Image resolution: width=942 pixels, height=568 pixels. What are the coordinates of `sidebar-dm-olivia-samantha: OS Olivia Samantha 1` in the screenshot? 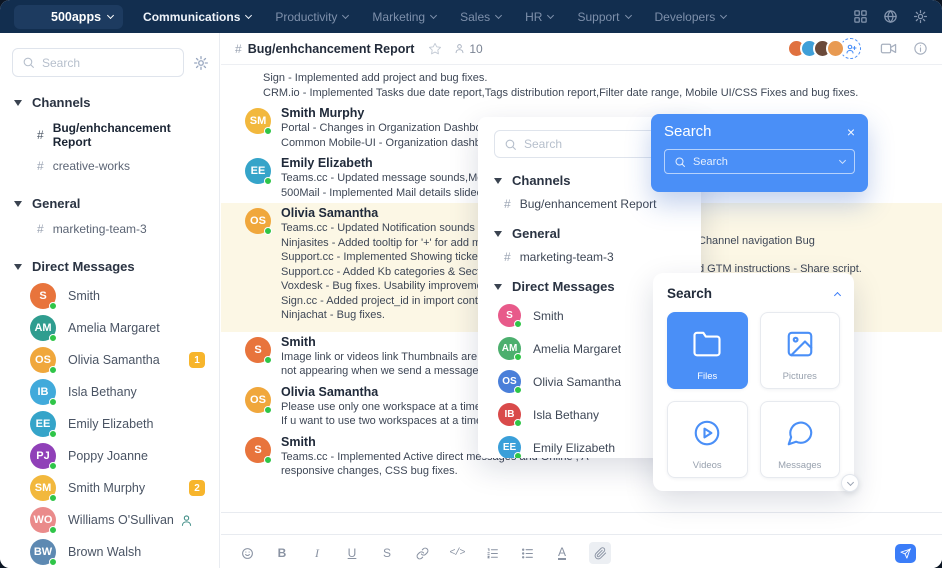 It's located at (109, 360).